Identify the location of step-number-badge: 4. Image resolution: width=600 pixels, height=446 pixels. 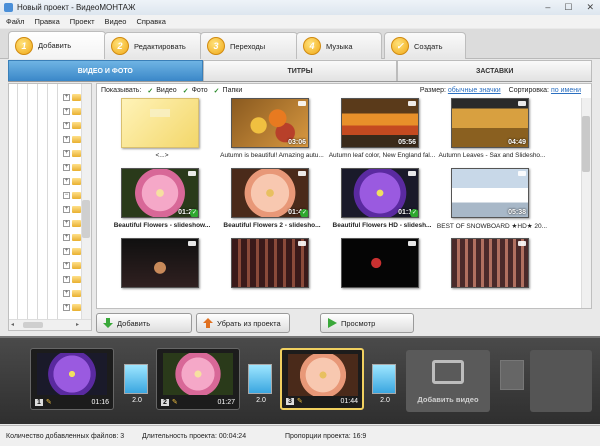
(312, 46).